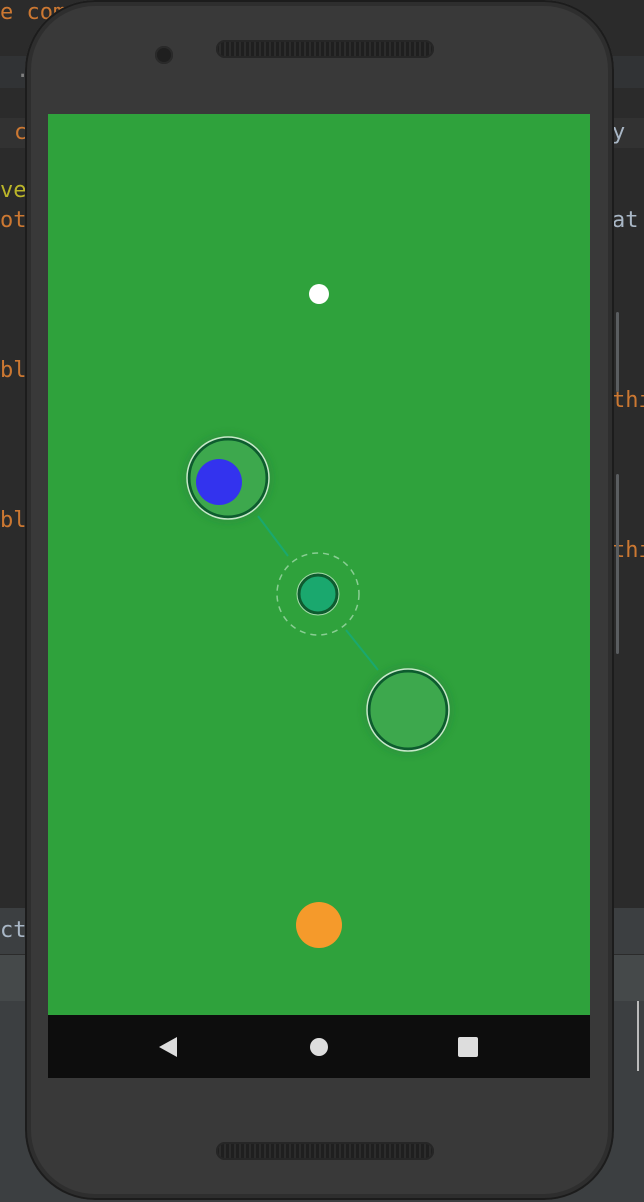  I want to click on code-fragment: ve, so click(13, 190).